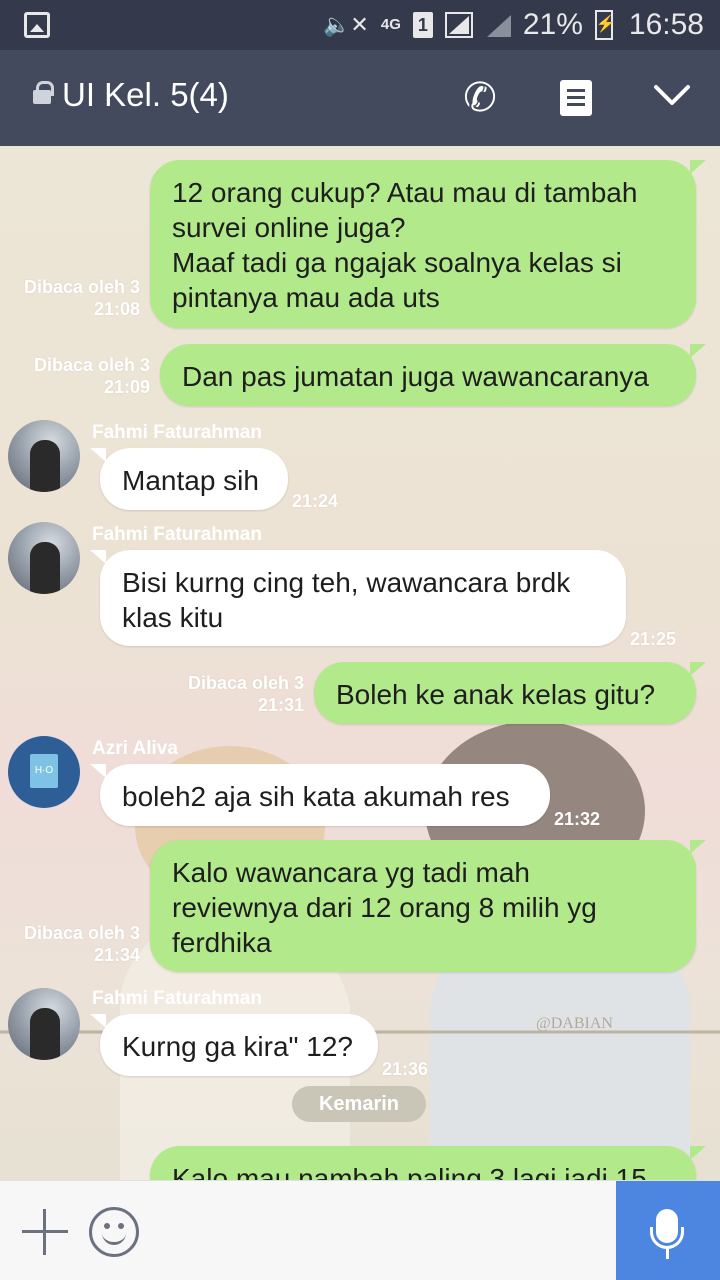 The height and width of the screenshot is (1280, 720). Describe the element at coordinates (346, 24) in the screenshot. I see `vibrate-mute-icon: 🔈✕` at that location.